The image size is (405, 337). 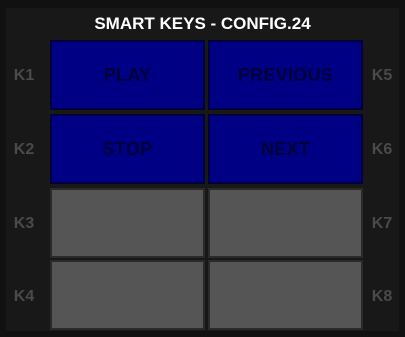 What do you see at coordinates (382, 149) in the screenshot?
I see `key-label-k6: K6` at bounding box center [382, 149].